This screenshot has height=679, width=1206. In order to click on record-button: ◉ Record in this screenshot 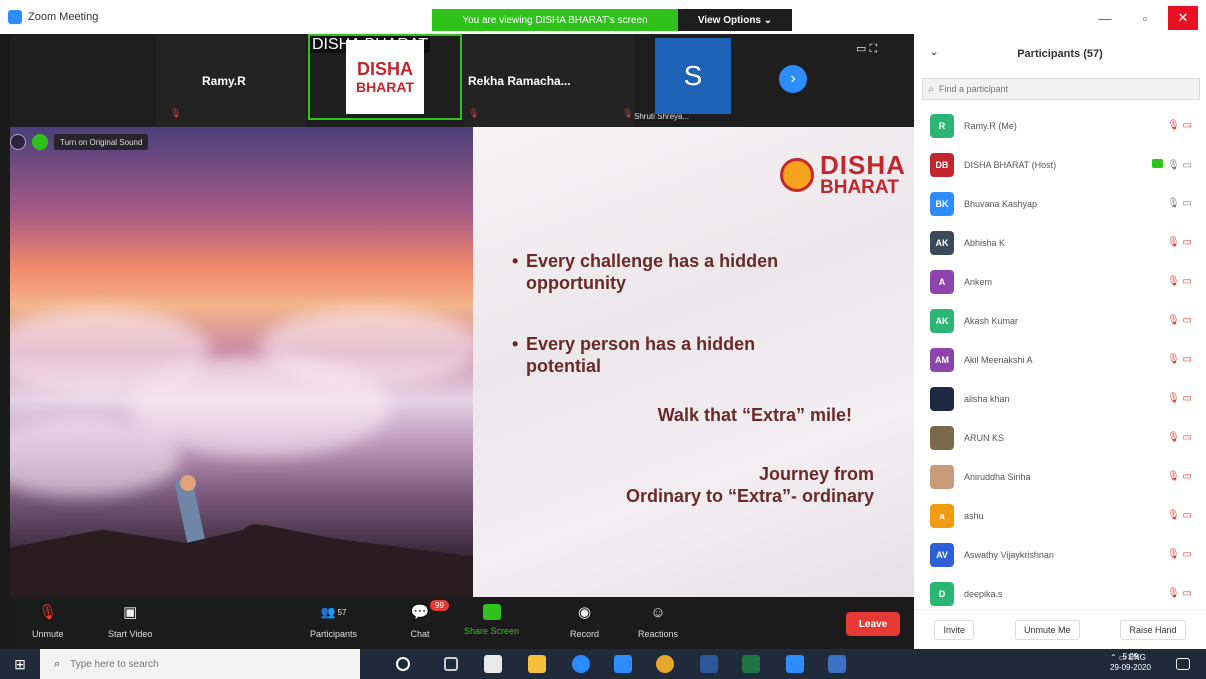, I will do `click(584, 620)`.